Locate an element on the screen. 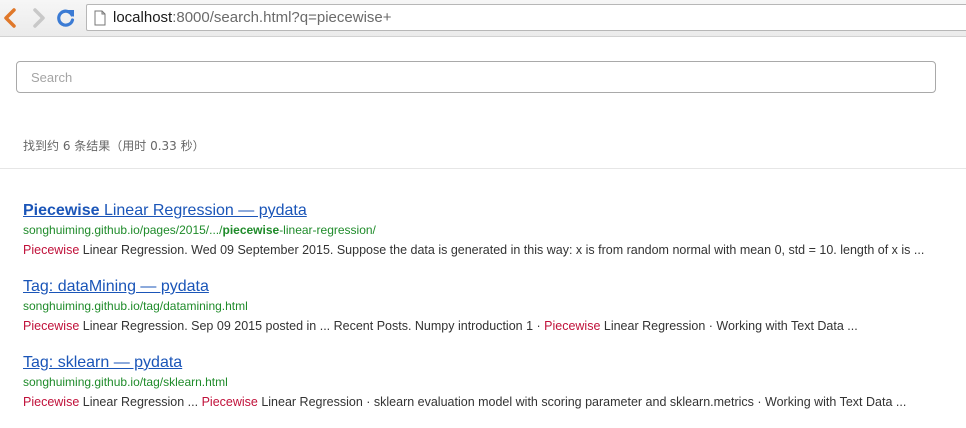  browser-toolbar: localhost:8000/search.html?q=piecewise+ is located at coordinates (483, 18).